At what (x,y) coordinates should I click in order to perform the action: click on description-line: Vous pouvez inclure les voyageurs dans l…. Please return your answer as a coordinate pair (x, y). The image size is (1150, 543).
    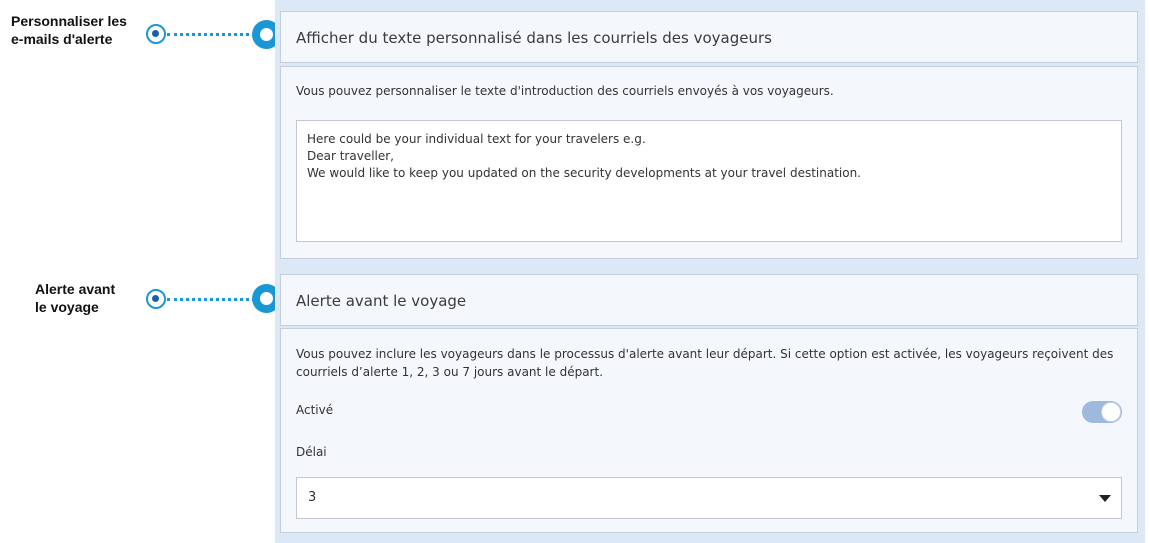
    Looking at the image, I should click on (705, 354).